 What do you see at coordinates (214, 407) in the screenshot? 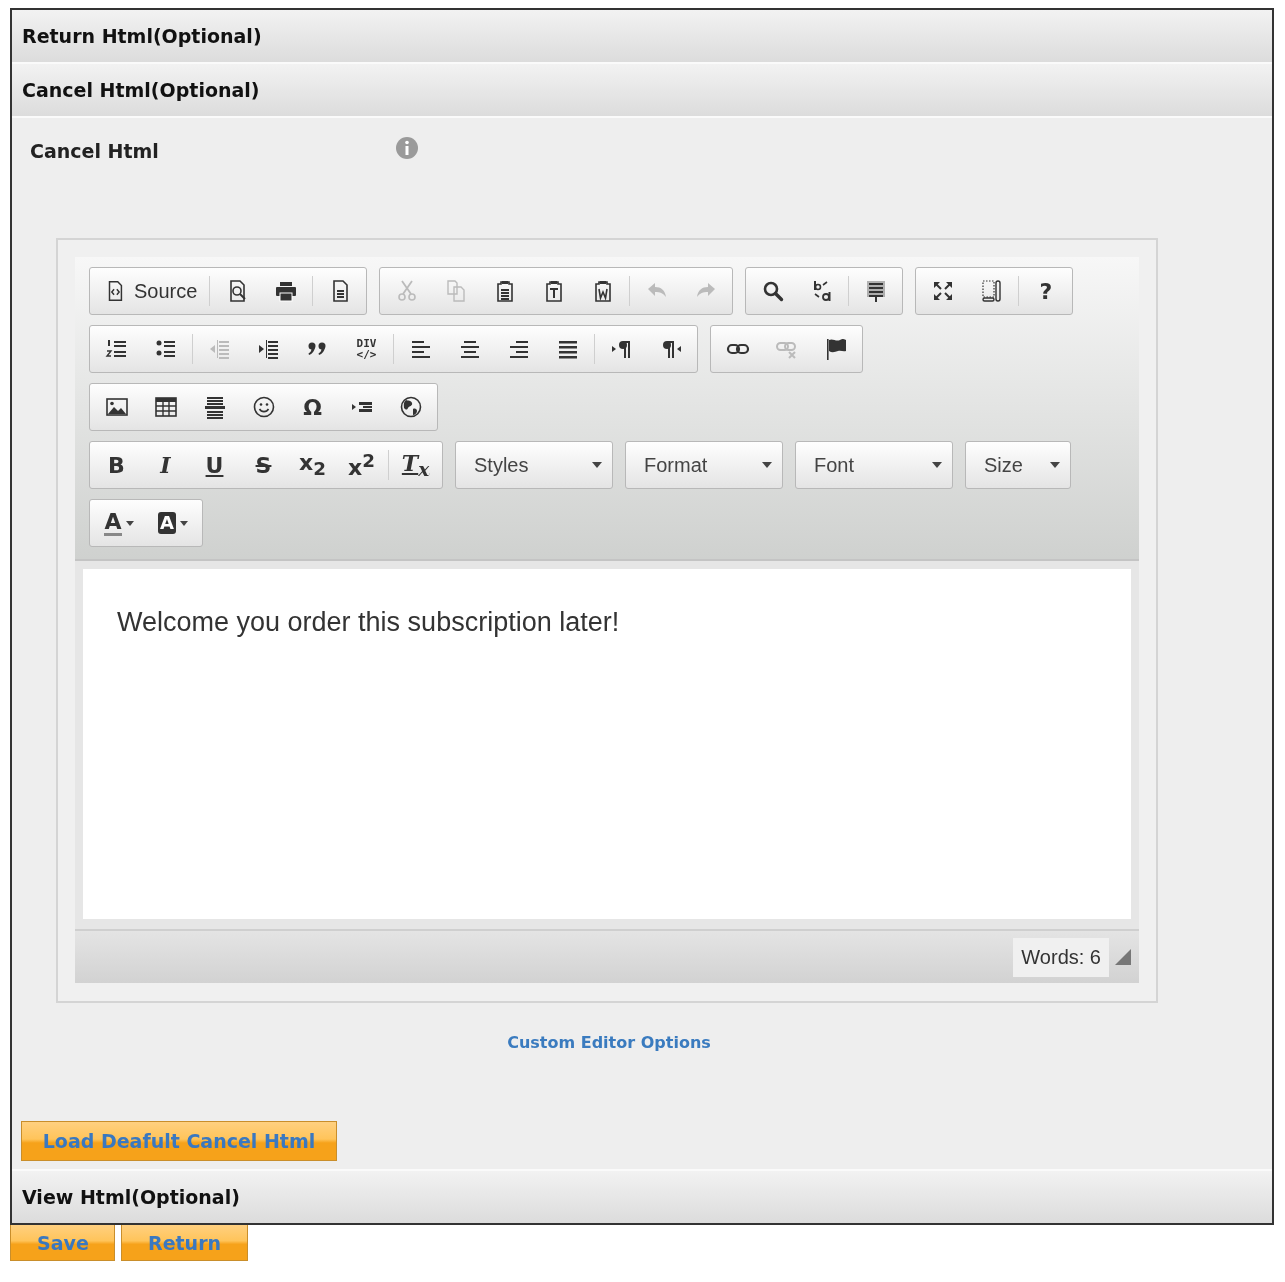
I see `horizontal-rule-icon` at bounding box center [214, 407].